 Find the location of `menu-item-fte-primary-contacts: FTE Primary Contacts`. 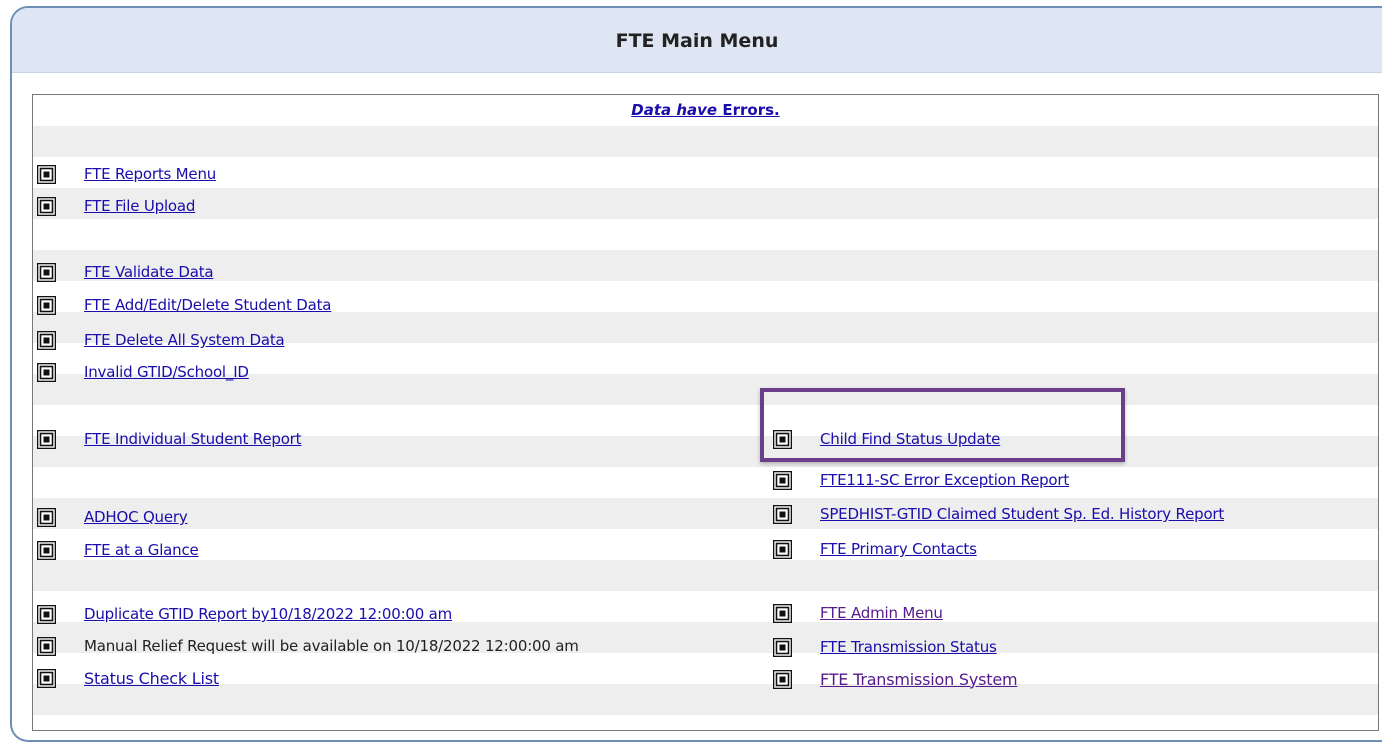

menu-item-fte-primary-contacts: FTE Primary Contacts is located at coordinates (875, 549).